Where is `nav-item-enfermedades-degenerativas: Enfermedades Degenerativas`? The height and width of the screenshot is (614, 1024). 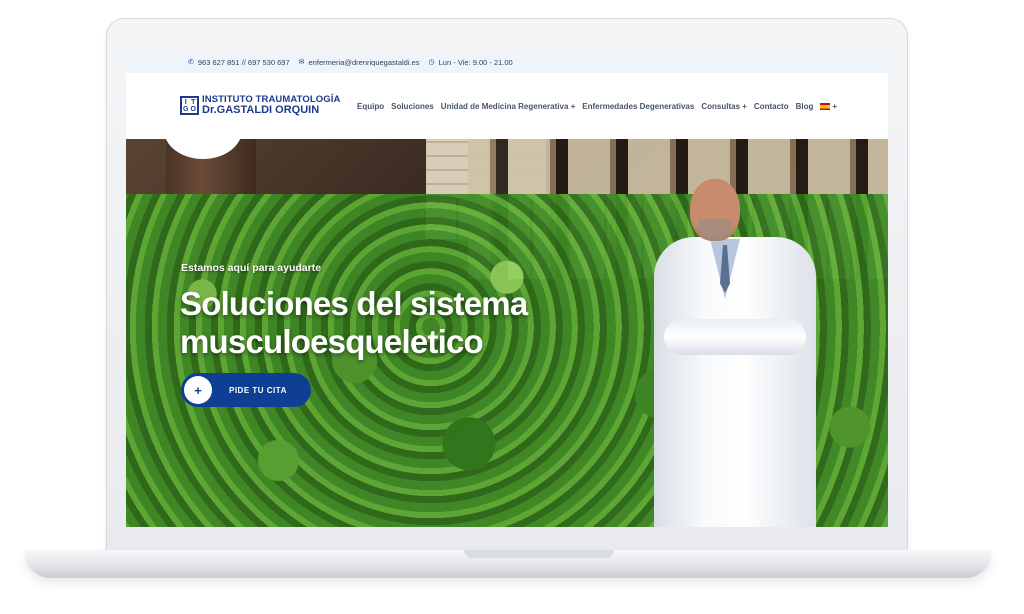
nav-item-enfermedades-degenerativas: Enfermedades Degenerativas is located at coordinates (638, 106).